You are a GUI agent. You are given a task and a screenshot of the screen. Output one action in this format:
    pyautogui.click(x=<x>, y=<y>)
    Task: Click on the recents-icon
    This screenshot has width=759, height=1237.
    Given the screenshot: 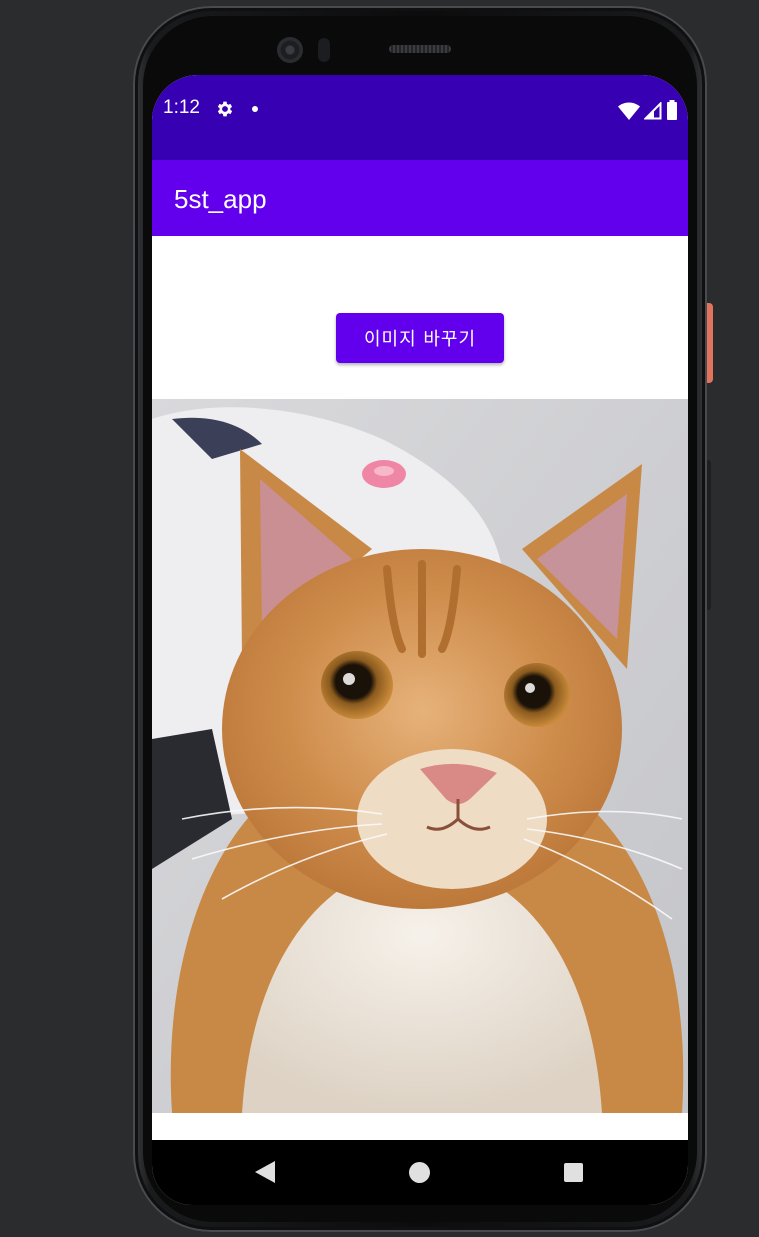 What is the action you would take?
    pyautogui.click(x=573, y=1172)
    